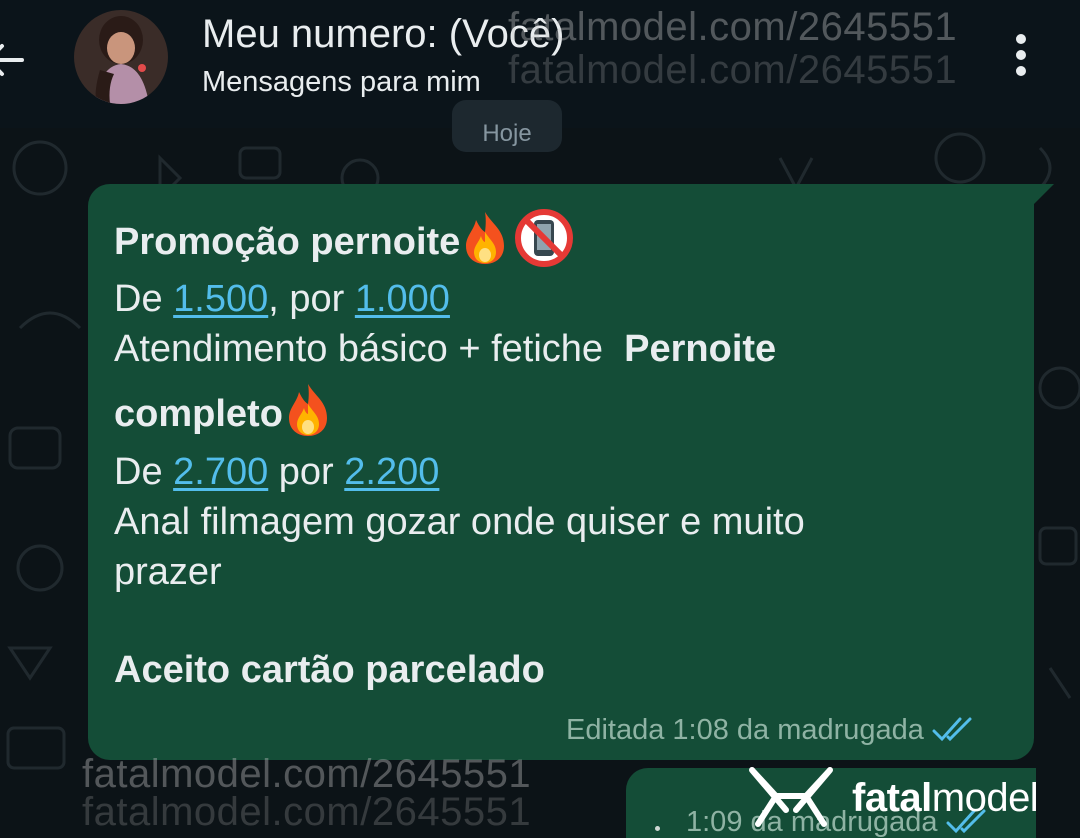 This screenshot has height=838, width=1080. What do you see at coordinates (700, 349) in the screenshot?
I see `service-bold: Pernoite` at bounding box center [700, 349].